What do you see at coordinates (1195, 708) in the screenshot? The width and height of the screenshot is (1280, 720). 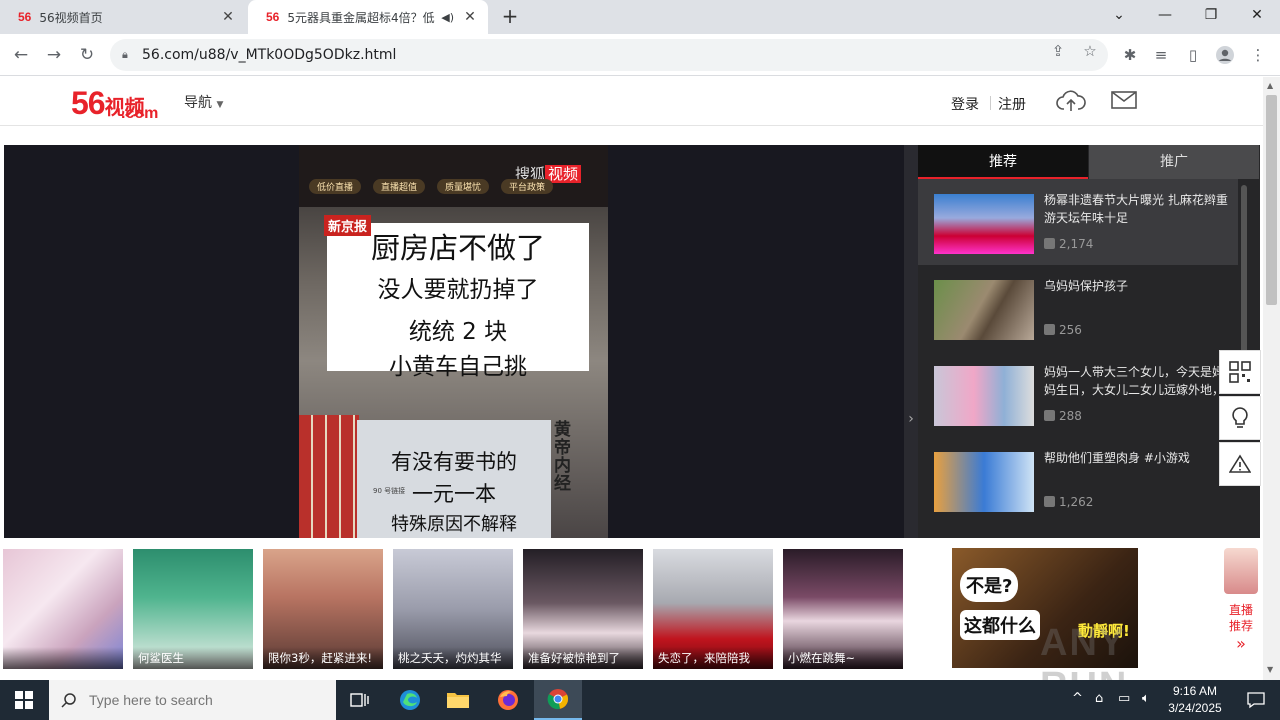 I see `clock-date: 3/24/2025` at bounding box center [1195, 708].